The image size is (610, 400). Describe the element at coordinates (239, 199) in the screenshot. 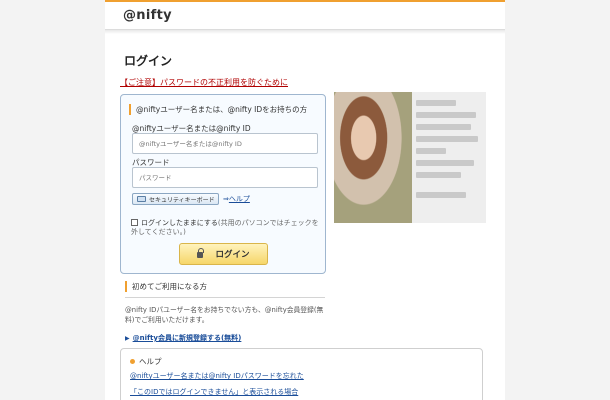

I see `help-link-label: ヘルプ` at that location.